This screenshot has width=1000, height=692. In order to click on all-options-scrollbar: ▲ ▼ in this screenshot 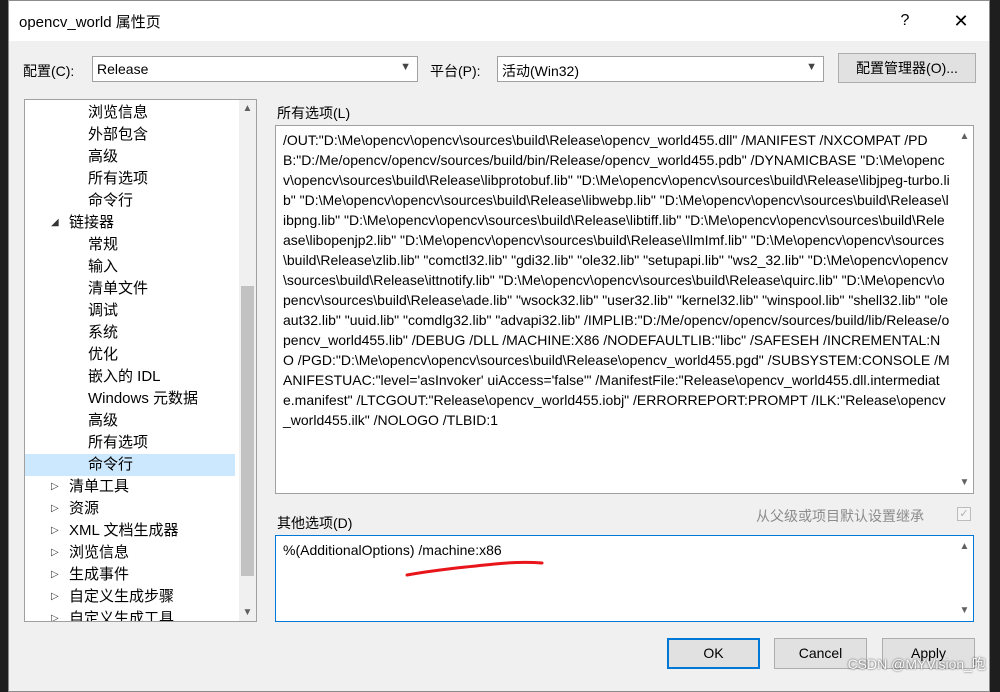, I will do `click(964, 309)`.